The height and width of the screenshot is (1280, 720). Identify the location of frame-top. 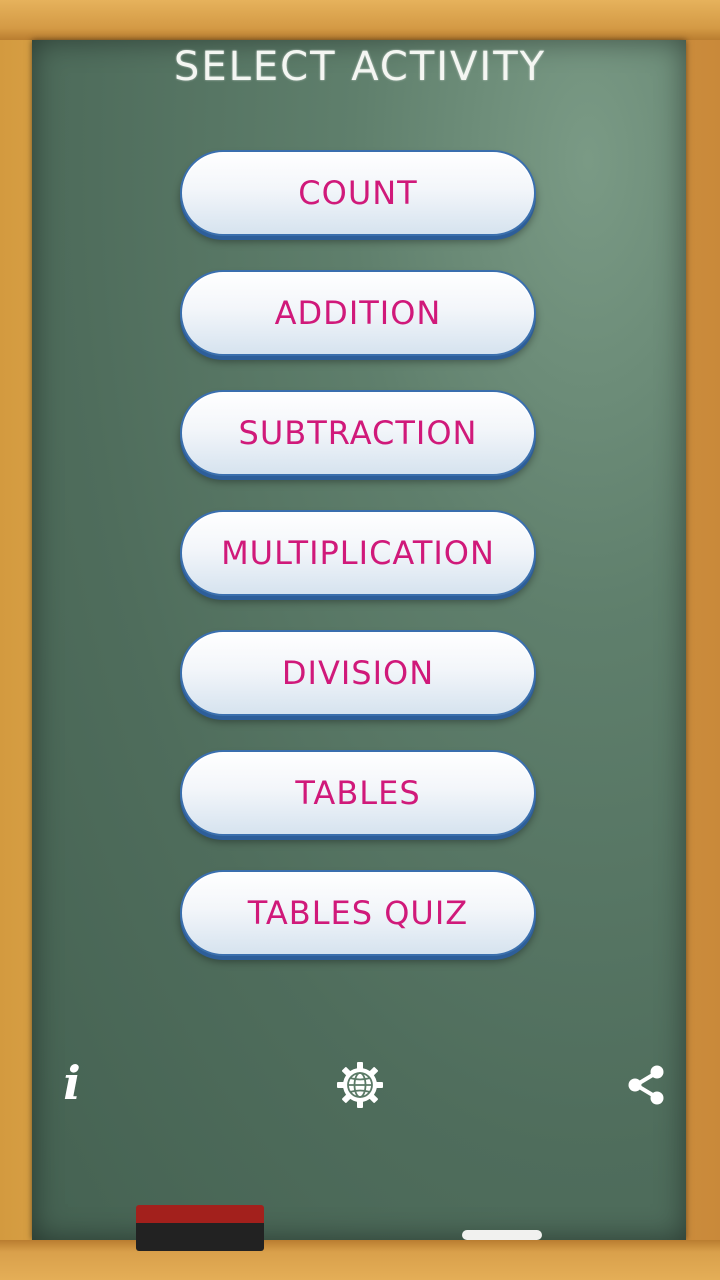
(360, 20).